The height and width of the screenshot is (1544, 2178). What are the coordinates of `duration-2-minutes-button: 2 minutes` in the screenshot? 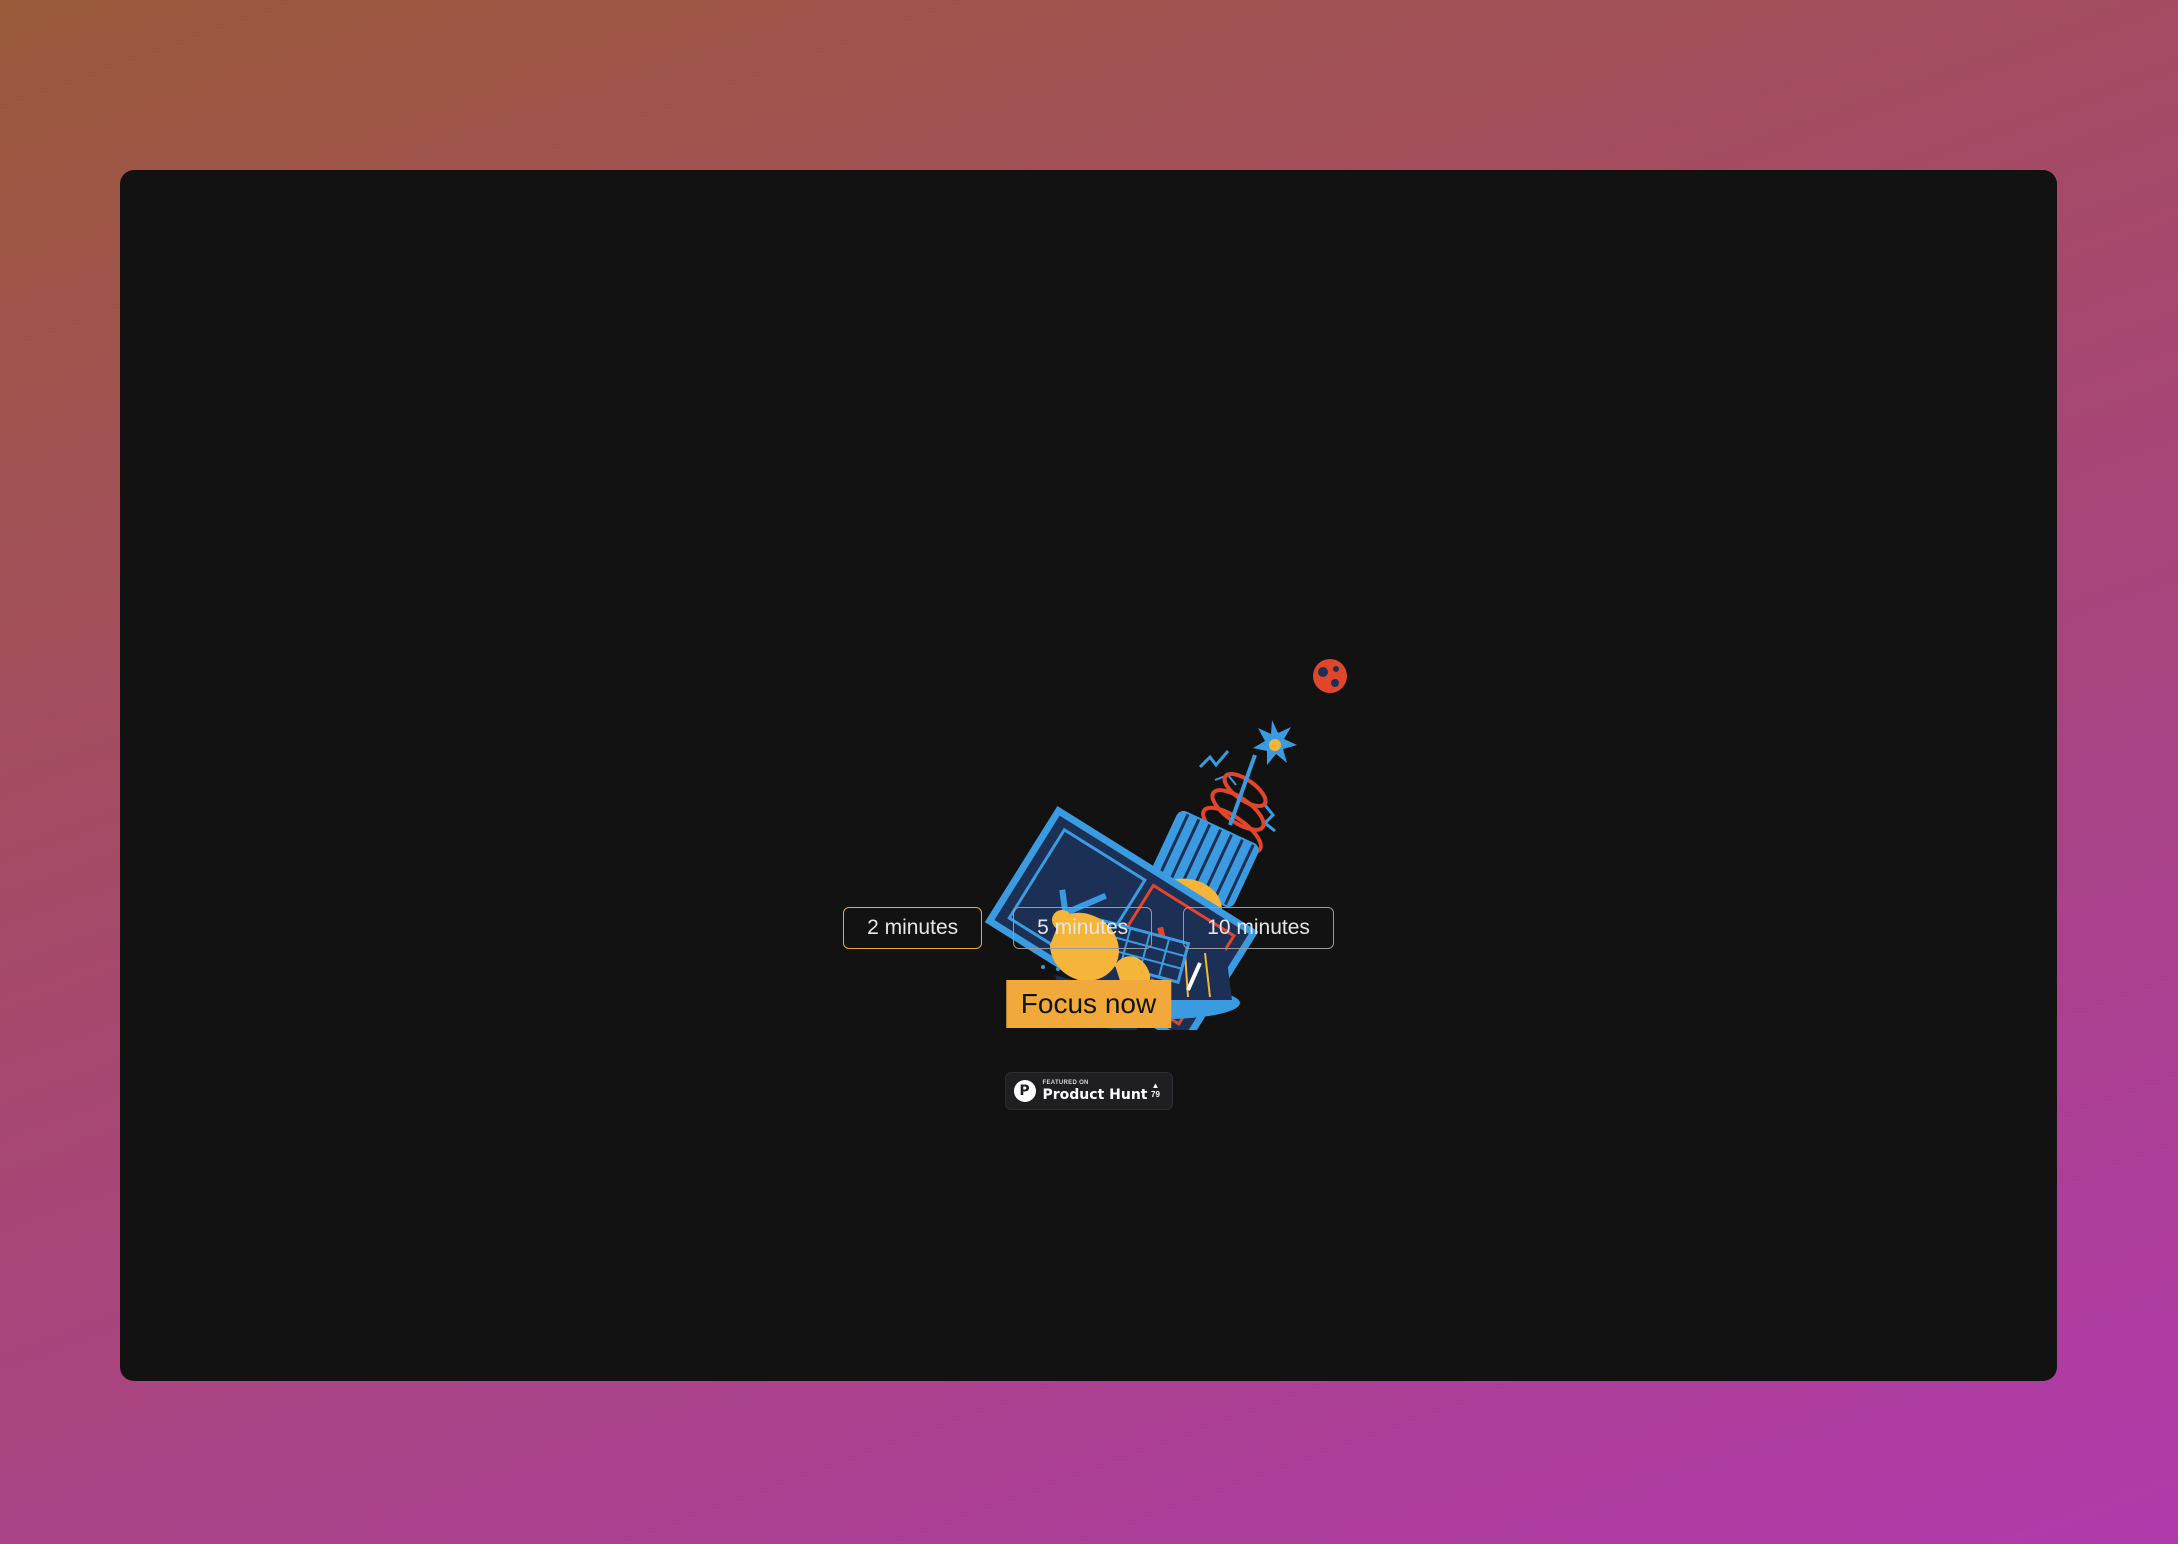 It's located at (913, 928).